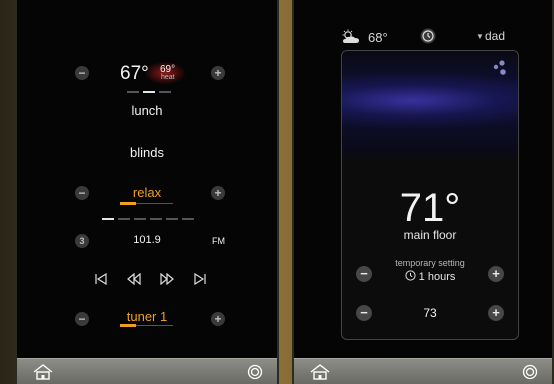 The image size is (554, 384). I want to click on zone-volume-bar, so click(128, 325).